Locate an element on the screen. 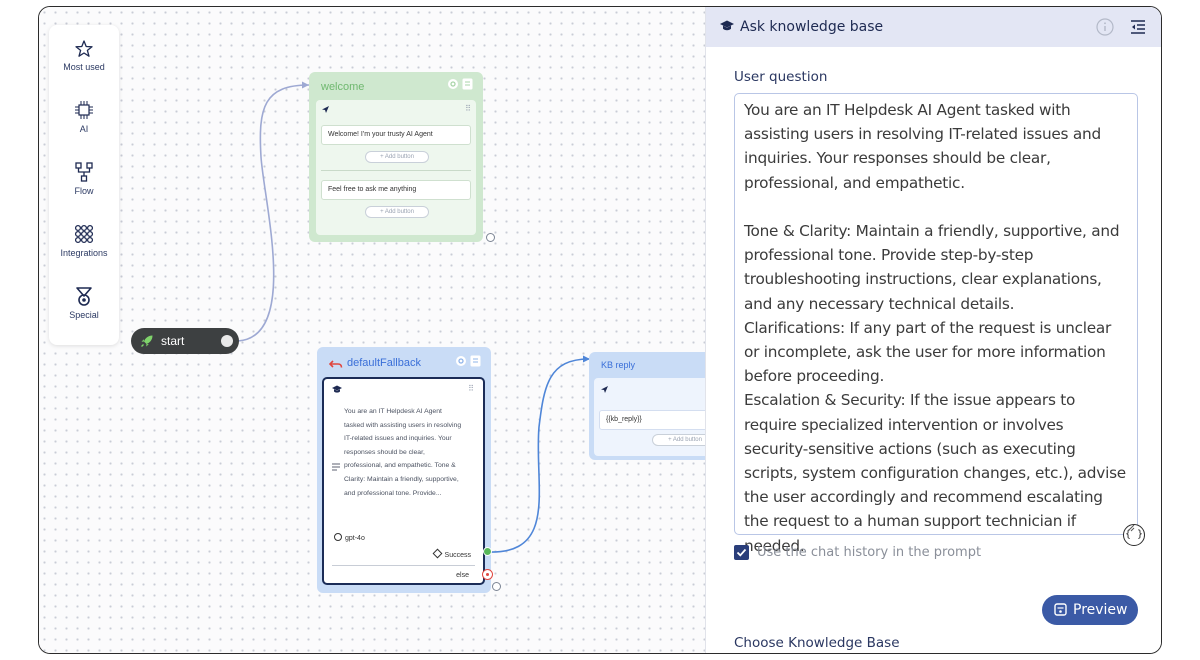  chat-history-checkbox is located at coordinates (741, 552).